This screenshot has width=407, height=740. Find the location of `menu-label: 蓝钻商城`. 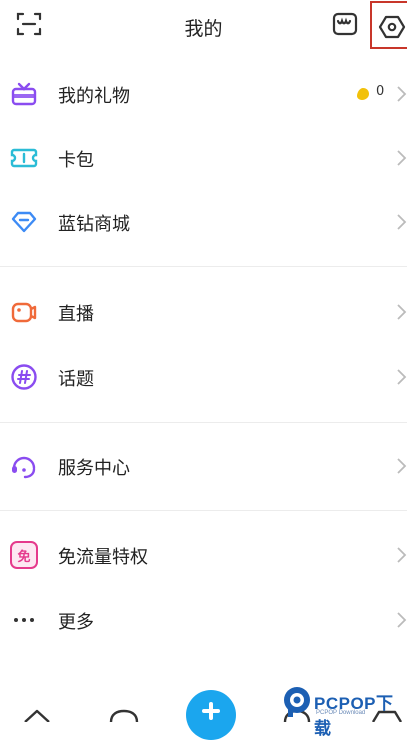

menu-label: 蓝钻商城 is located at coordinates (94, 224).